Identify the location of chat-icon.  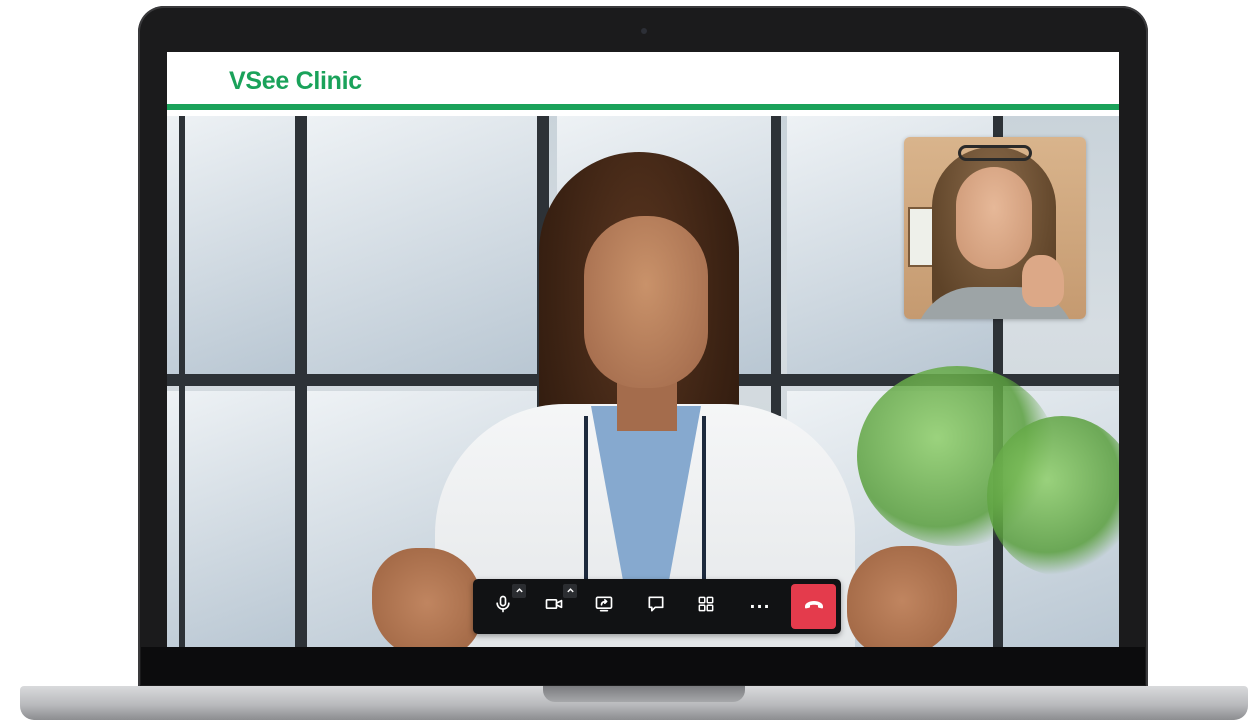
(656, 606).